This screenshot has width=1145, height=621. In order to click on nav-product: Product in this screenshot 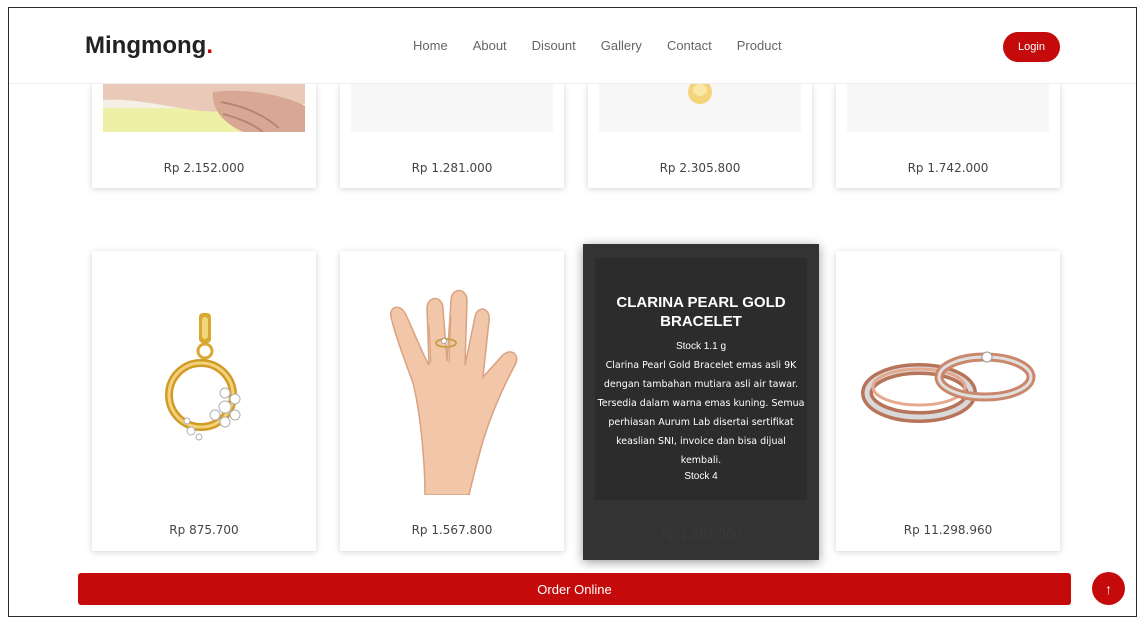, I will do `click(759, 45)`.